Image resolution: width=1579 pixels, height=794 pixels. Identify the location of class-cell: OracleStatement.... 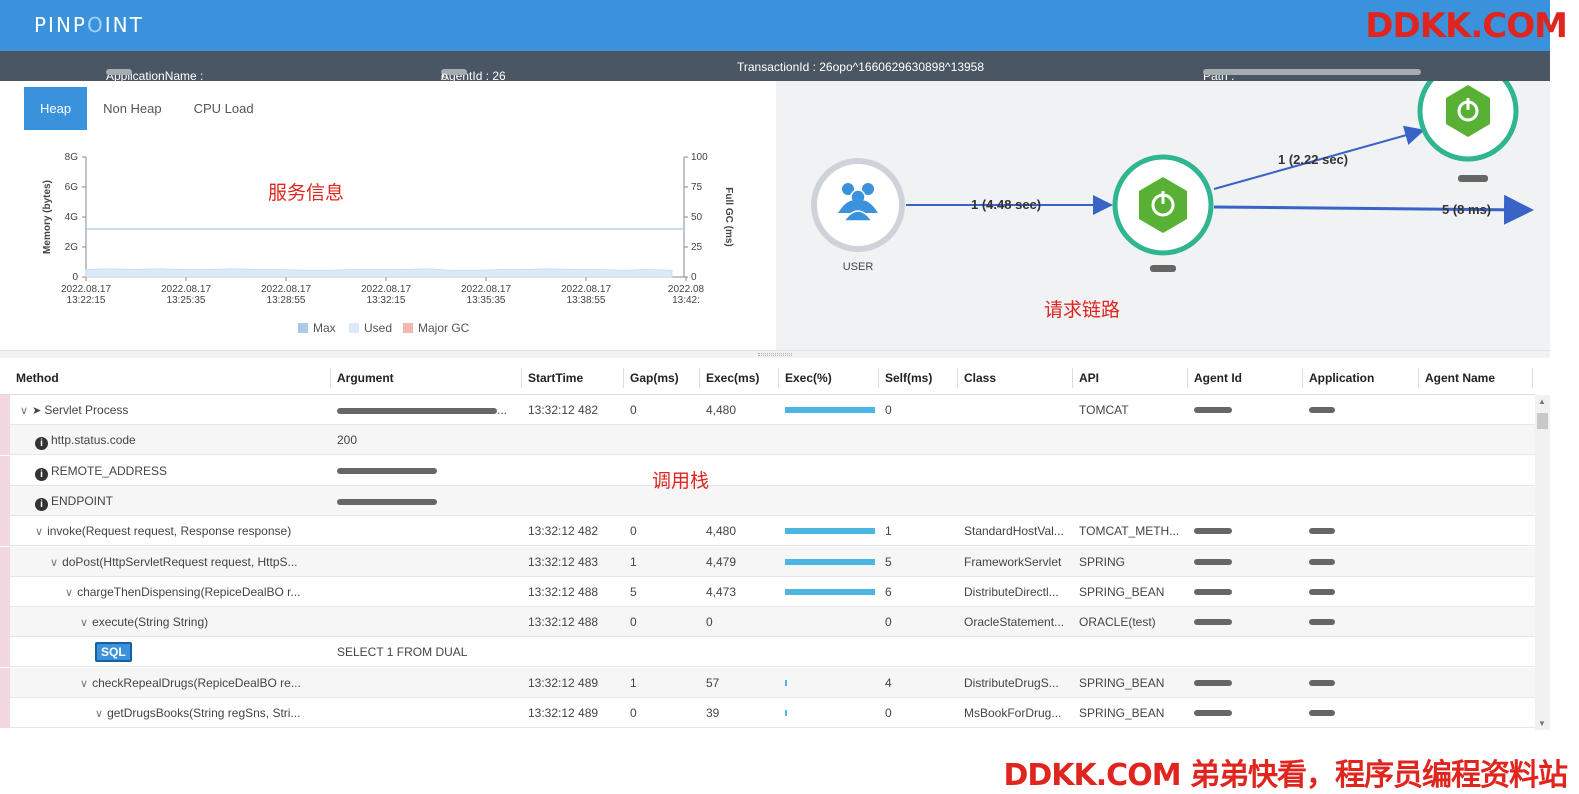
(1014, 622).